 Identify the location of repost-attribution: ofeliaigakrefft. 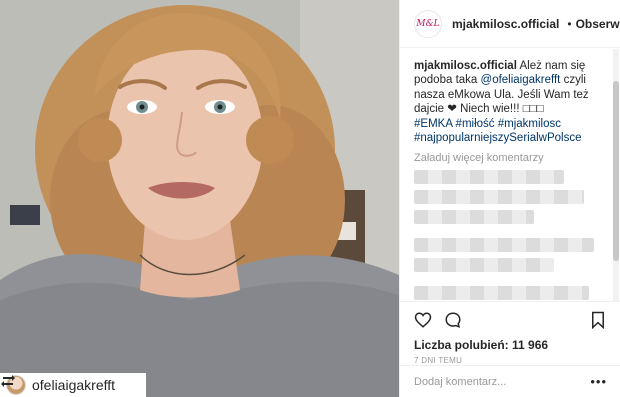
(73, 385).